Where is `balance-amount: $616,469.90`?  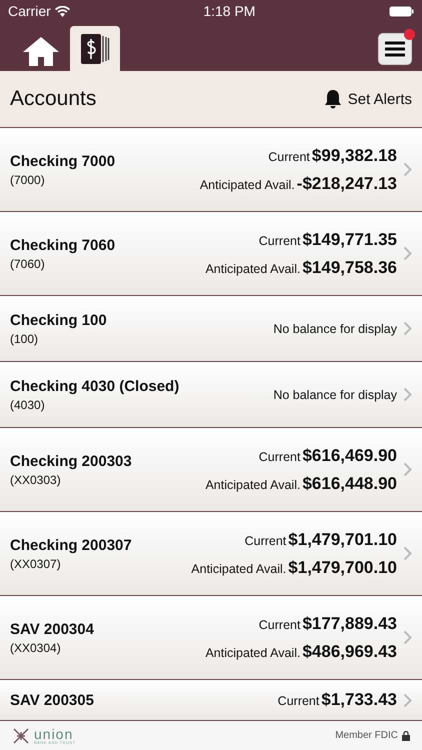
balance-amount: $616,469.90 is located at coordinates (349, 456).